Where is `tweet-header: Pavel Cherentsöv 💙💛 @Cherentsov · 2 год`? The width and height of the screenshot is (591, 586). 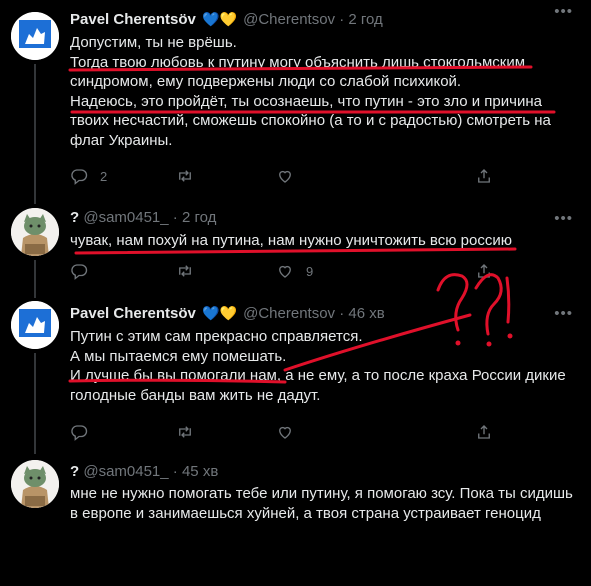
tweet-header: Pavel Cherentsöv 💙💛 @Cherentsov · 2 год is located at coordinates (226, 19).